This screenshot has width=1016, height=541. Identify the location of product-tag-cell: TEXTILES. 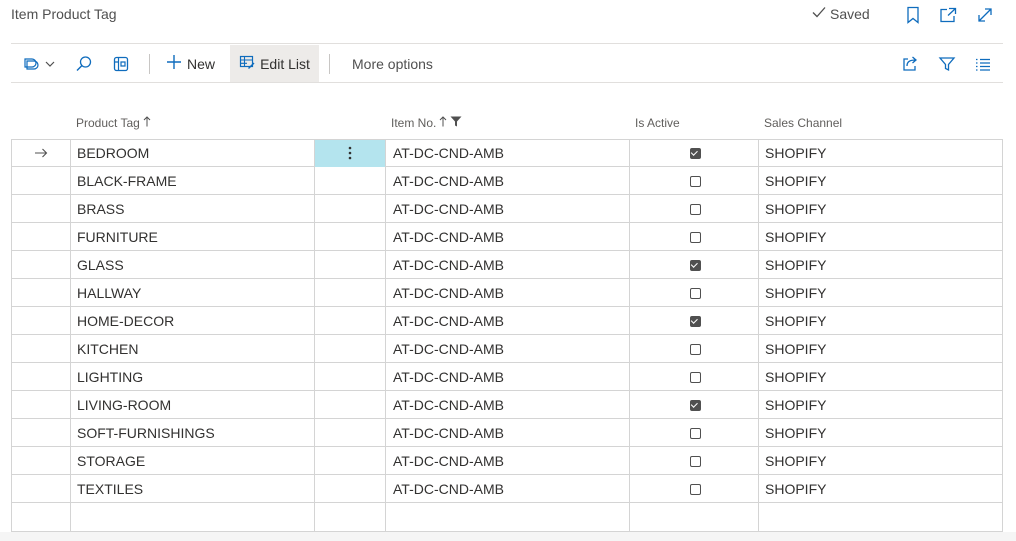
(110, 489).